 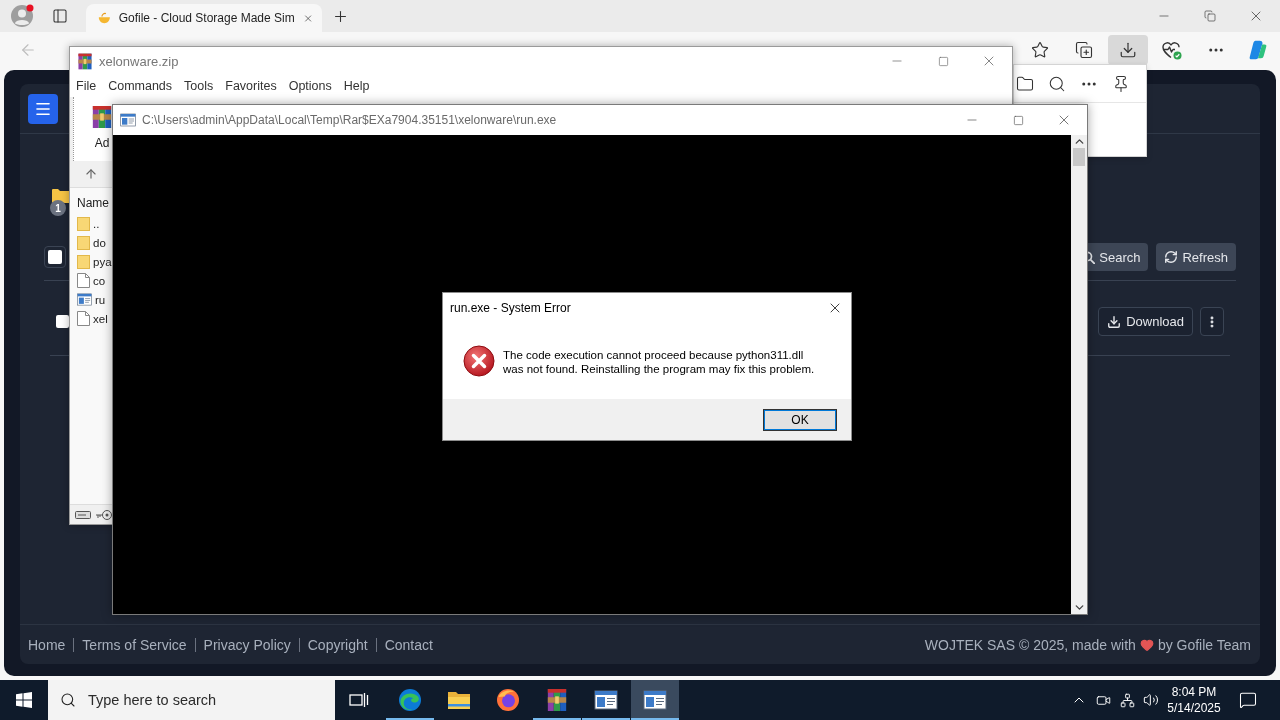 I want to click on window-title: xelonware.zip, so click(x=139, y=61).